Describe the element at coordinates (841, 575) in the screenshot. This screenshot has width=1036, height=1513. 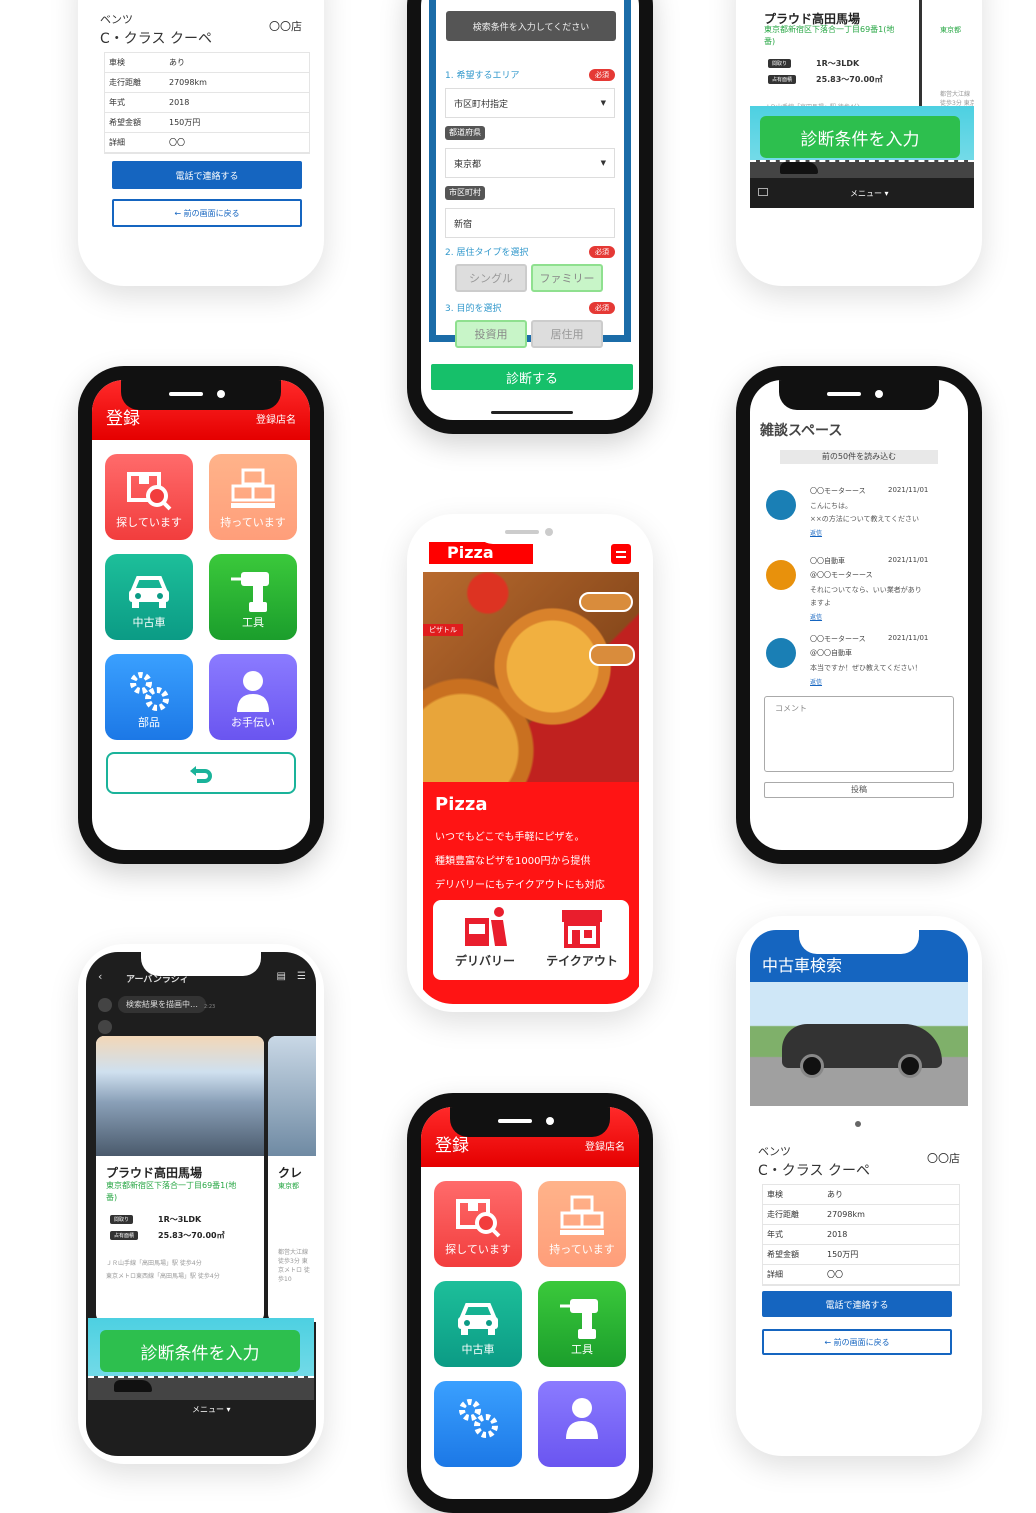
I see `post-mention: @〇〇モーターース` at that location.